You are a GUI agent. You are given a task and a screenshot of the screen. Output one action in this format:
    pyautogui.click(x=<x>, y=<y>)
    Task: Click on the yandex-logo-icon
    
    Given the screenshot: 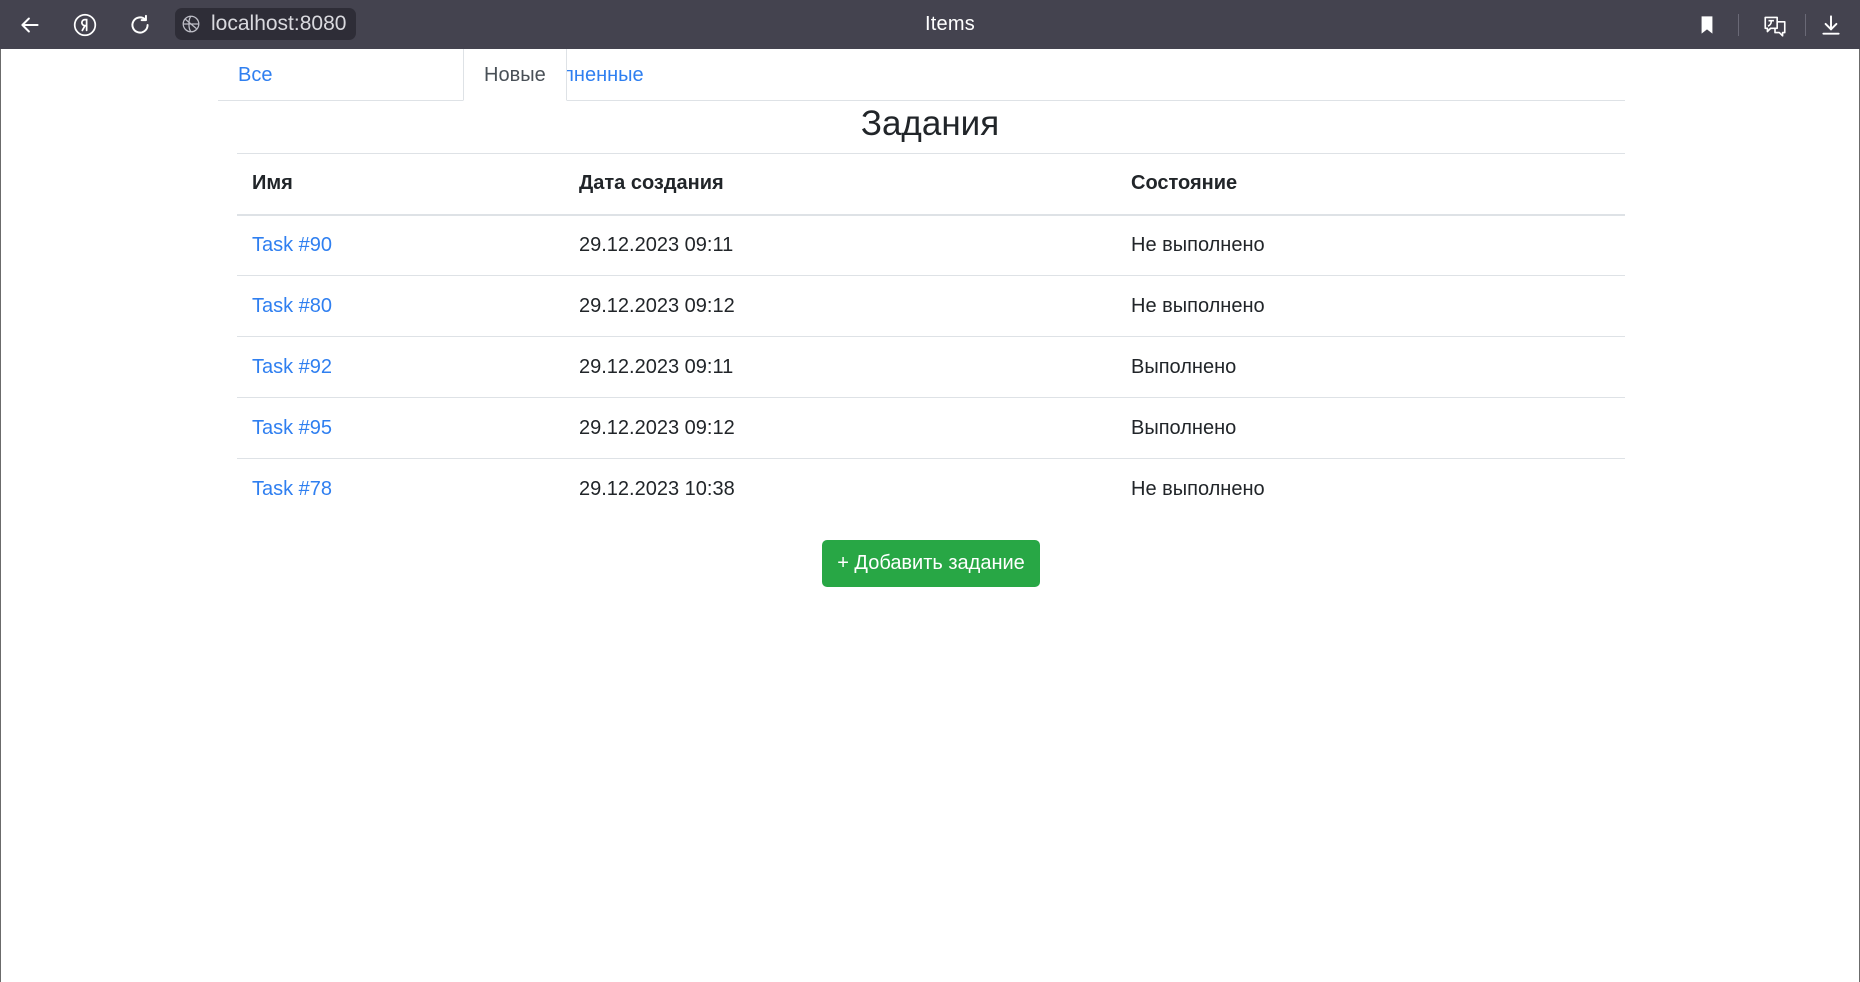 What is the action you would take?
    pyautogui.click(x=85, y=25)
    